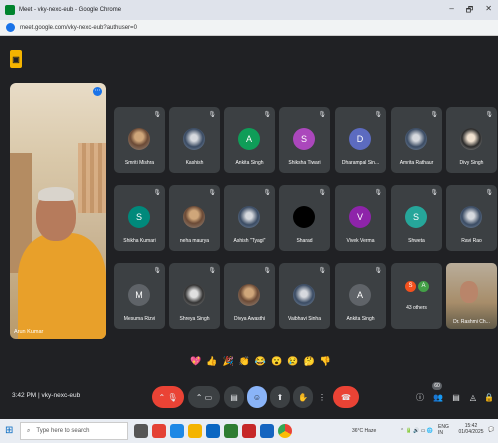 This screenshot has width=498, height=443. I want to click on raise-hand-button: ✋, so click(303, 397).